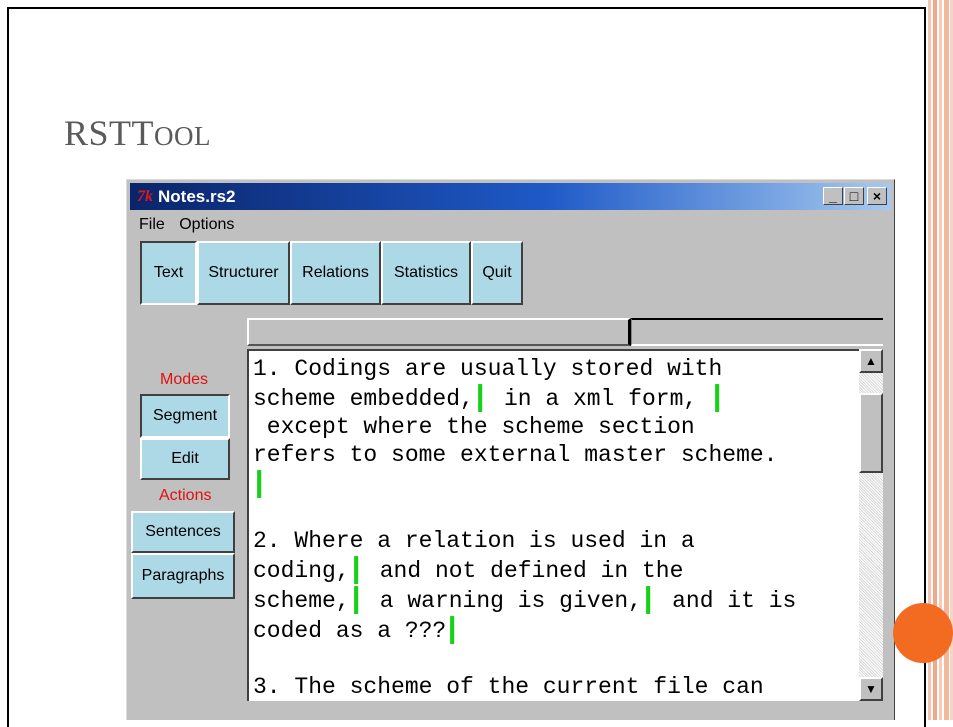  I want to click on window-title: Notes.rs2, so click(197, 196).